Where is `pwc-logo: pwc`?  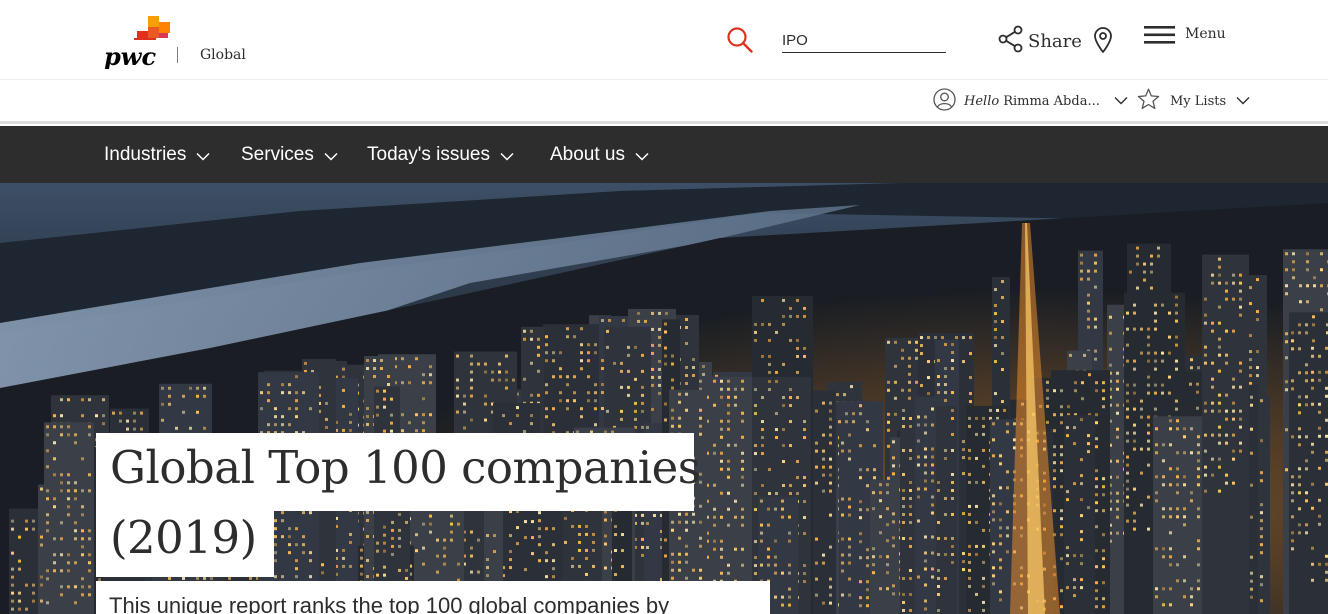 pwc-logo: pwc is located at coordinates (140, 42).